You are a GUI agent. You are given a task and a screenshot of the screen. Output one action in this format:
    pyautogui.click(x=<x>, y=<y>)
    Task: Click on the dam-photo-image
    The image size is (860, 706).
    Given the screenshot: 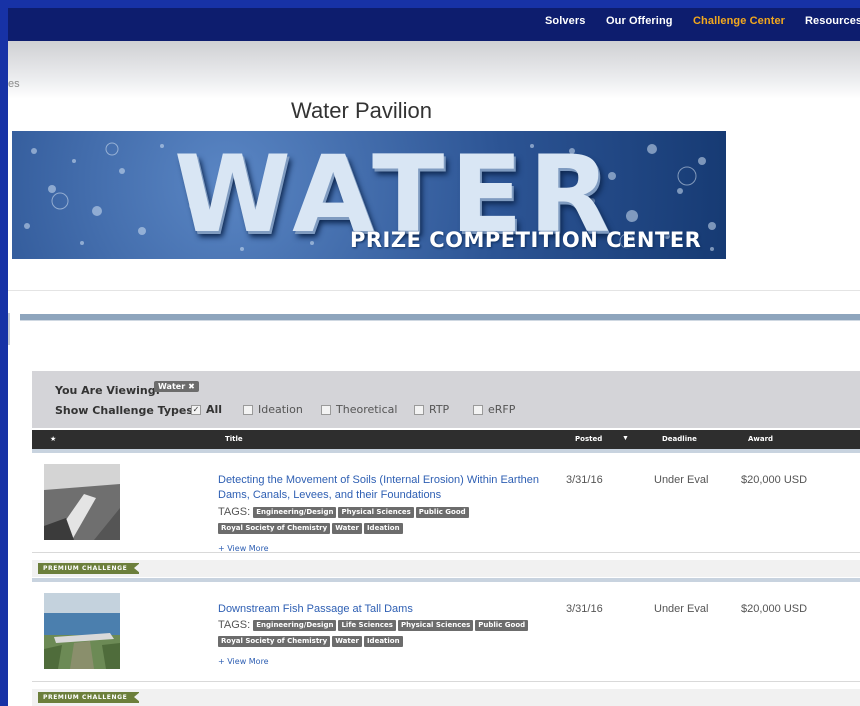 What is the action you would take?
    pyautogui.click(x=82, y=502)
    